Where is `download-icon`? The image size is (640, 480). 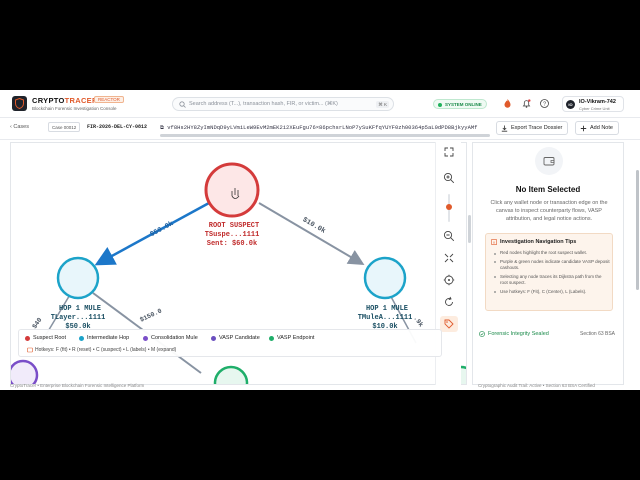
download-icon is located at coordinates (504, 128).